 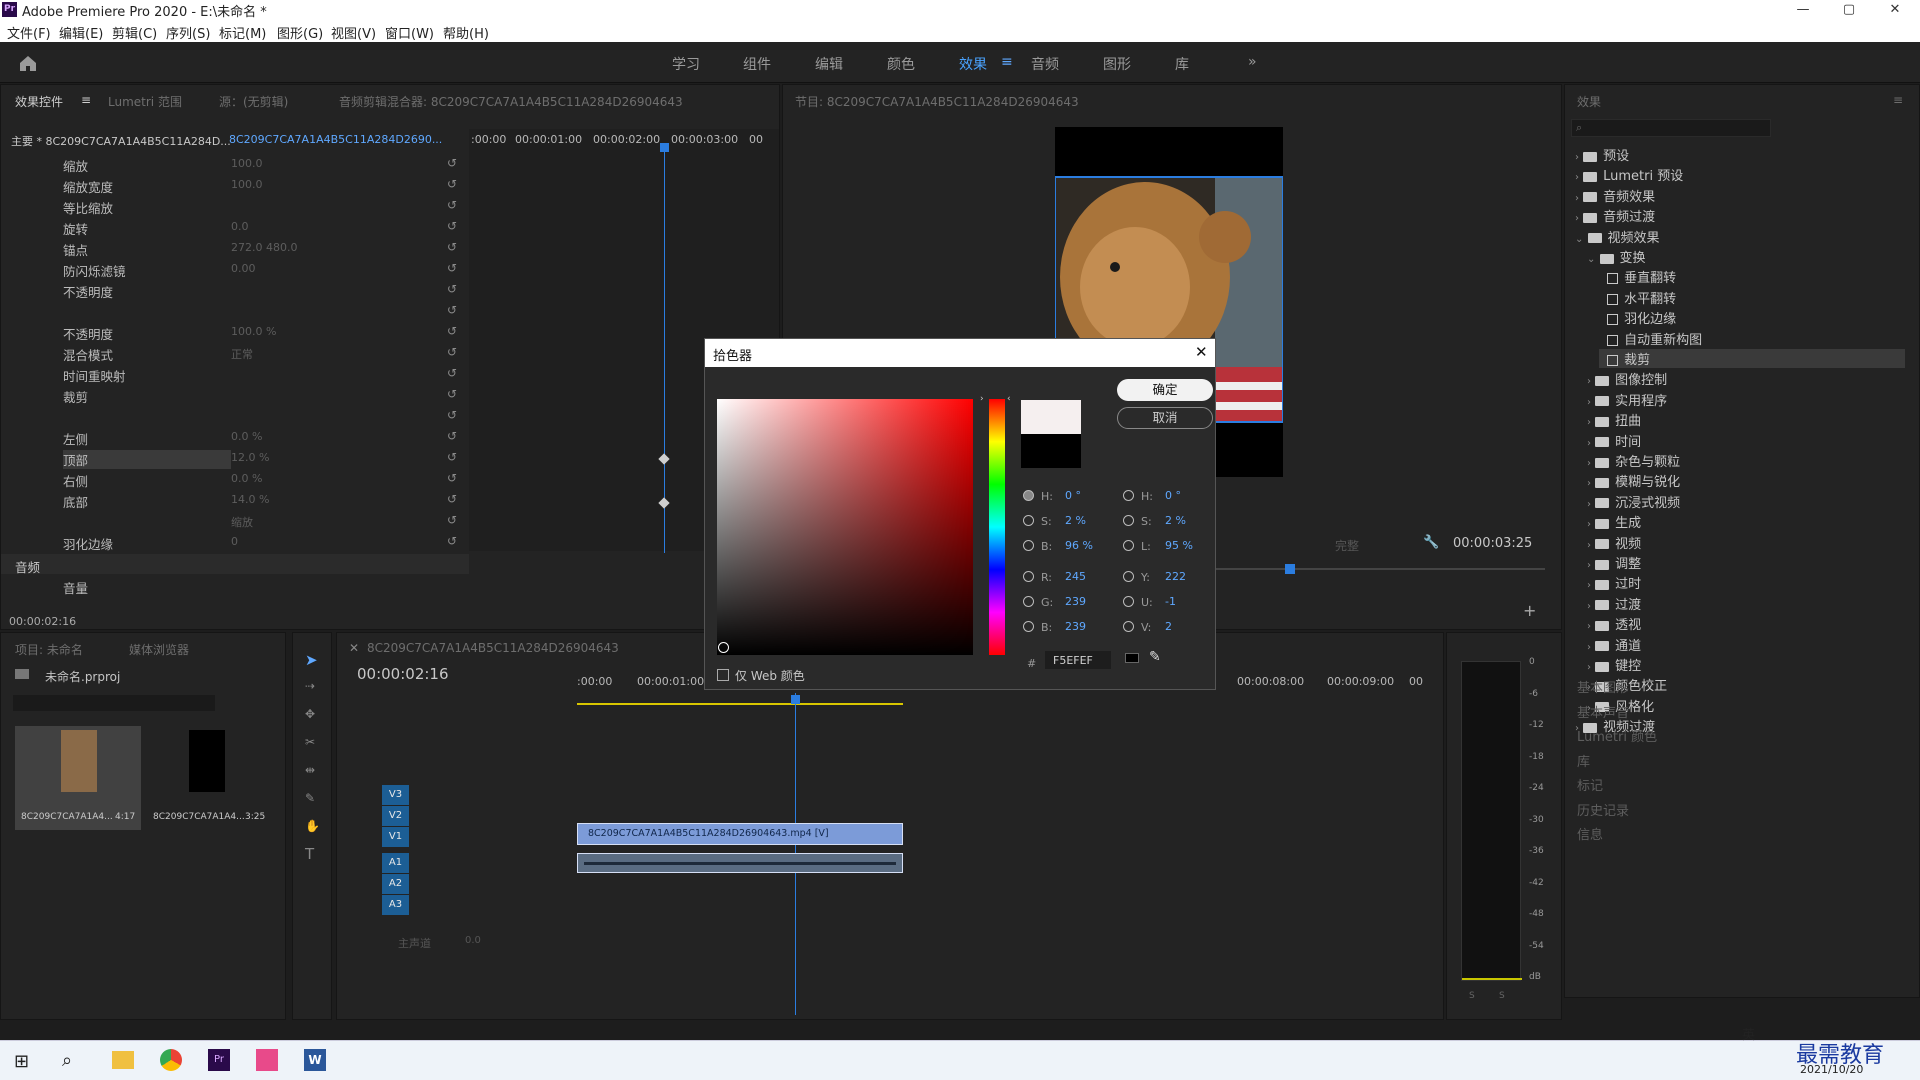 What do you see at coordinates (1128, 495) in the screenshot?
I see `hsl-h-radio` at bounding box center [1128, 495].